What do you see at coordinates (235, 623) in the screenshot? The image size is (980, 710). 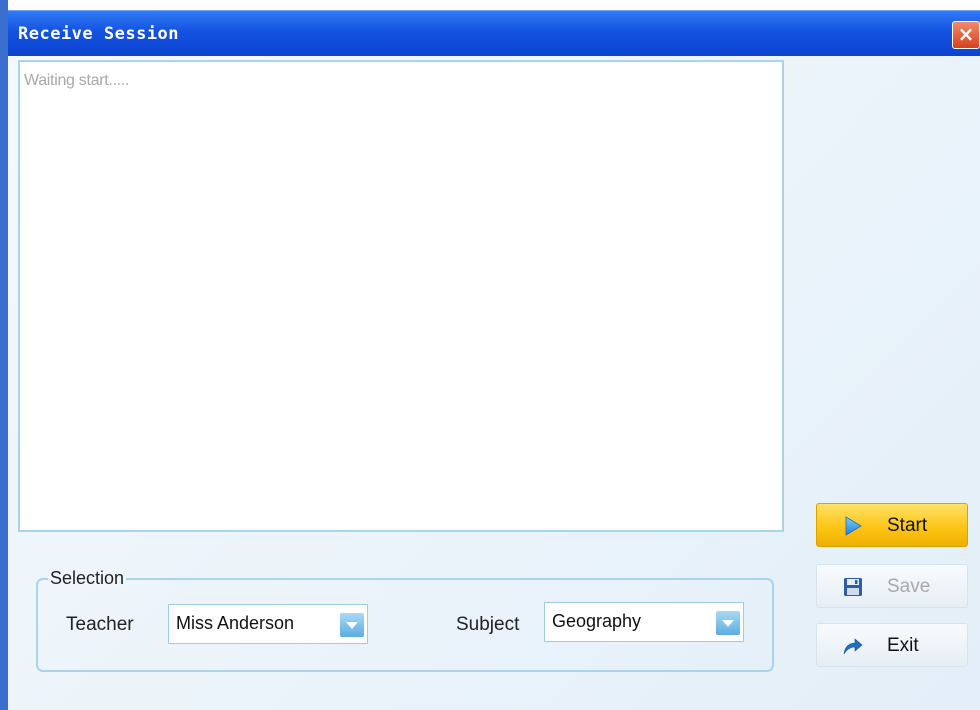 I see `teacher-select-value: Miss Anderson` at bounding box center [235, 623].